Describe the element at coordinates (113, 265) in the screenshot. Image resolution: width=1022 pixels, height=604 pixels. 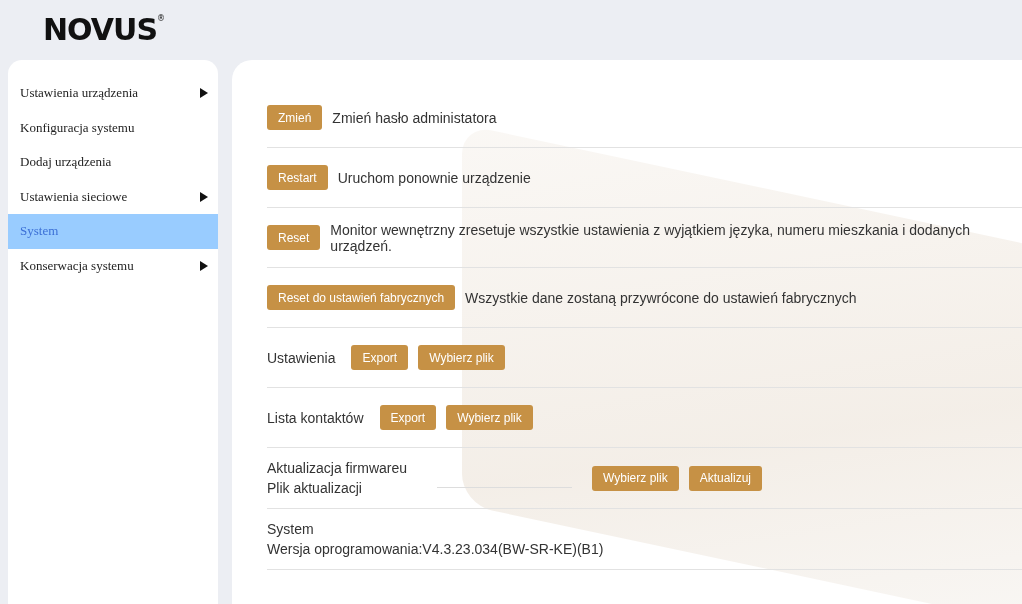
I see `sidebar-item: Konserwacja systemu` at that location.